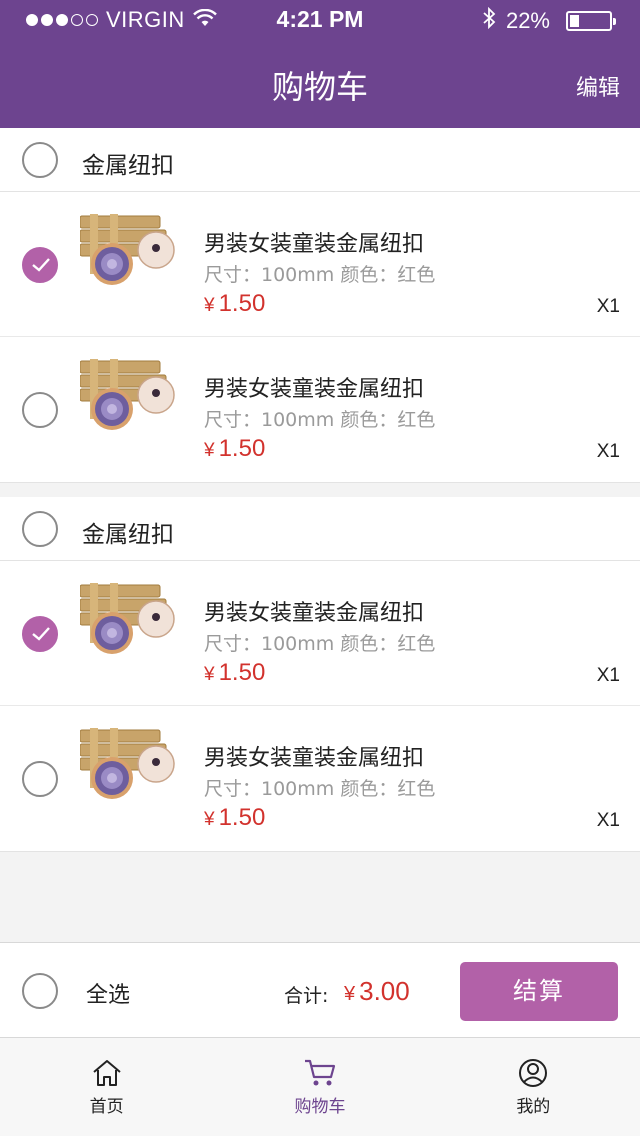 The height and width of the screenshot is (1136, 640). What do you see at coordinates (591, 21) in the screenshot?
I see `battery-icon` at bounding box center [591, 21].